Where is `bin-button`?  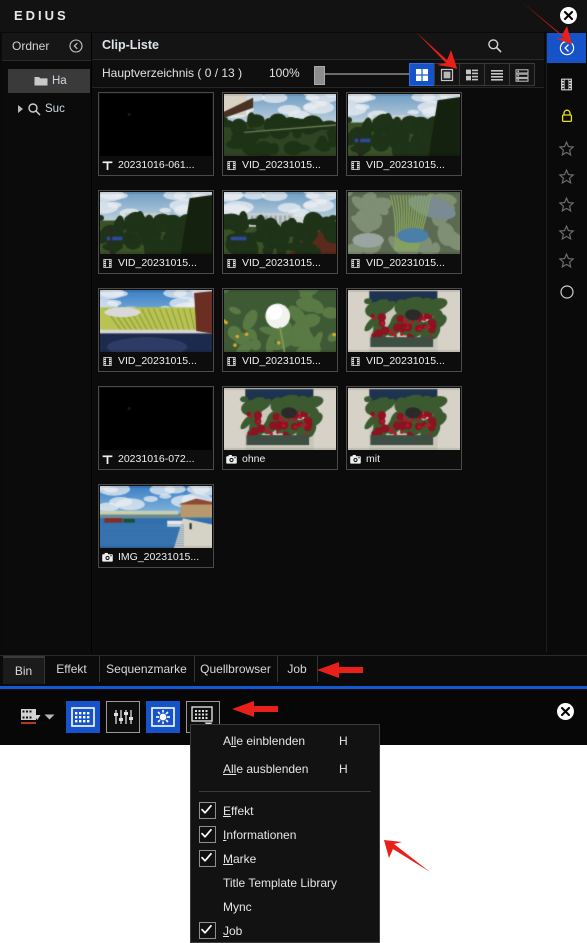 bin-button is located at coordinates (83, 717).